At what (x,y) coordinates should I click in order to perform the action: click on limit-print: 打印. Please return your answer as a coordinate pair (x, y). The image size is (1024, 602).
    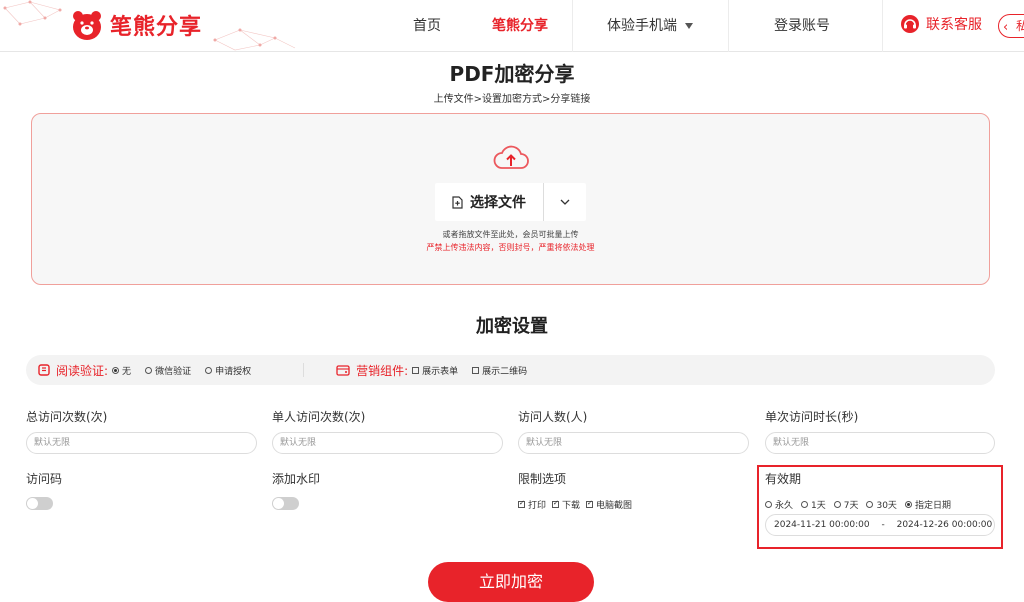
    Looking at the image, I should click on (532, 504).